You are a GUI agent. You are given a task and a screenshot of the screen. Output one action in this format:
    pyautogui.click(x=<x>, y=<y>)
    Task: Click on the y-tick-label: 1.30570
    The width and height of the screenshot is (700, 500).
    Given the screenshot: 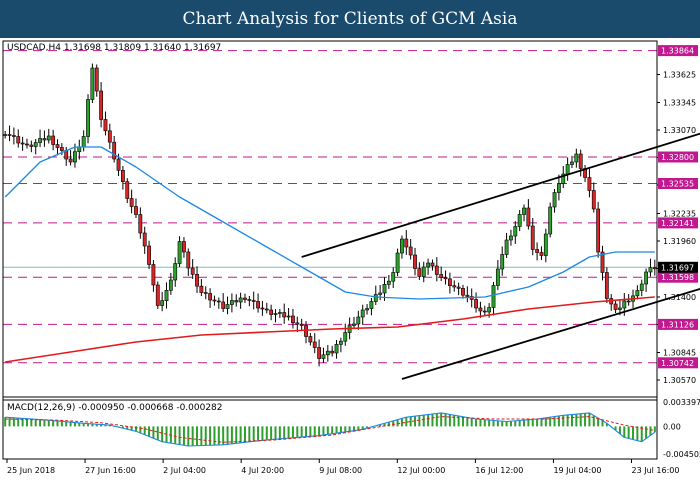 What is the action you would take?
    pyautogui.click(x=679, y=380)
    